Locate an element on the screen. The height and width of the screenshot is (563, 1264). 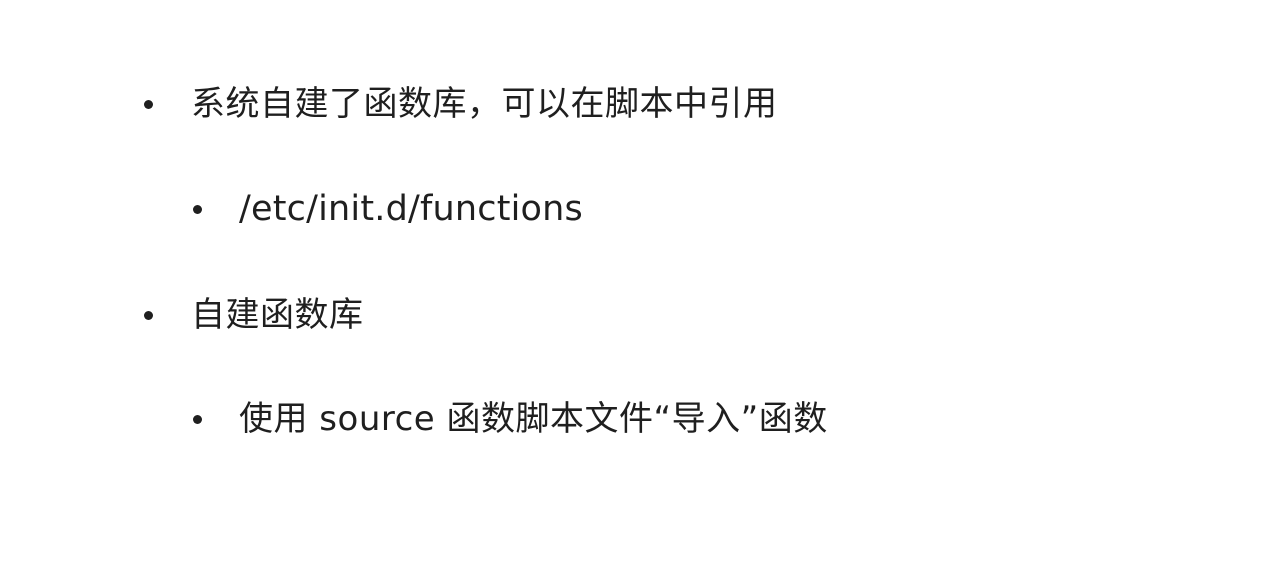
bullet-text: /etc/init.d/functions is located at coordinates (411, 209).